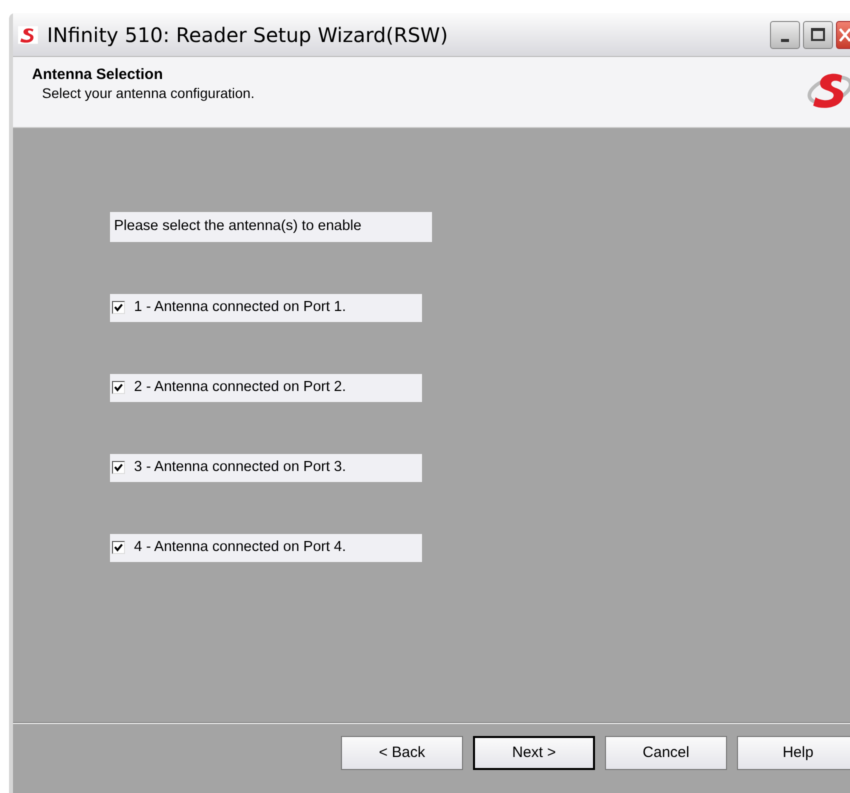  What do you see at coordinates (148, 93) in the screenshot?
I see `page-subtitle: Select your antenna configuration.` at bounding box center [148, 93].